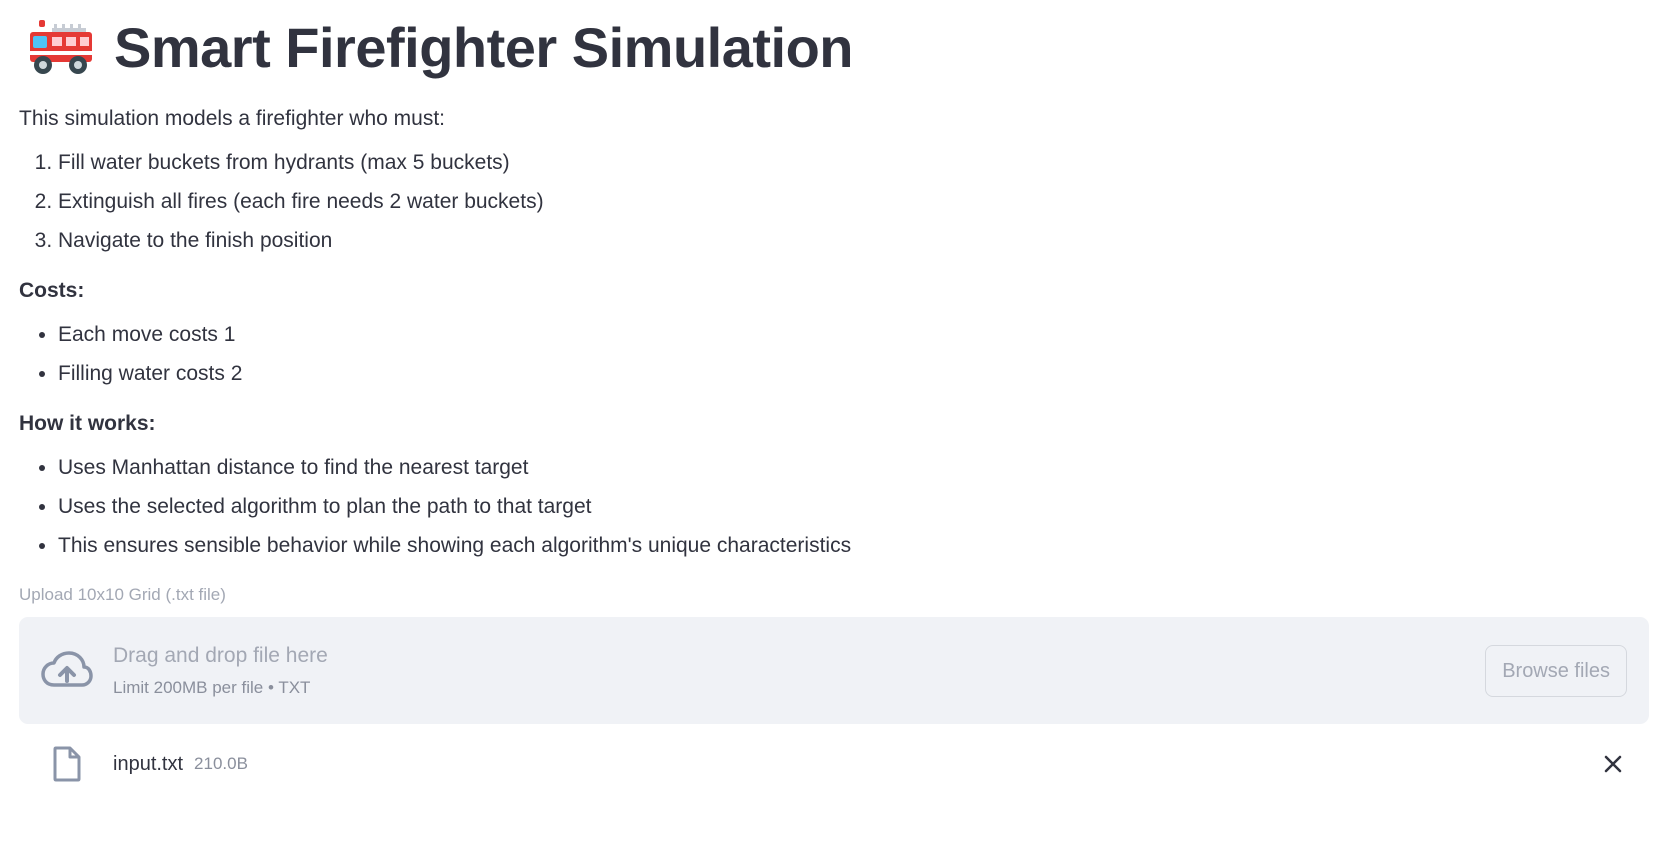 The image size is (1675, 847). What do you see at coordinates (212, 687) in the screenshot?
I see `file-limit-text: Limit 200MB per file • TXT` at bounding box center [212, 687].